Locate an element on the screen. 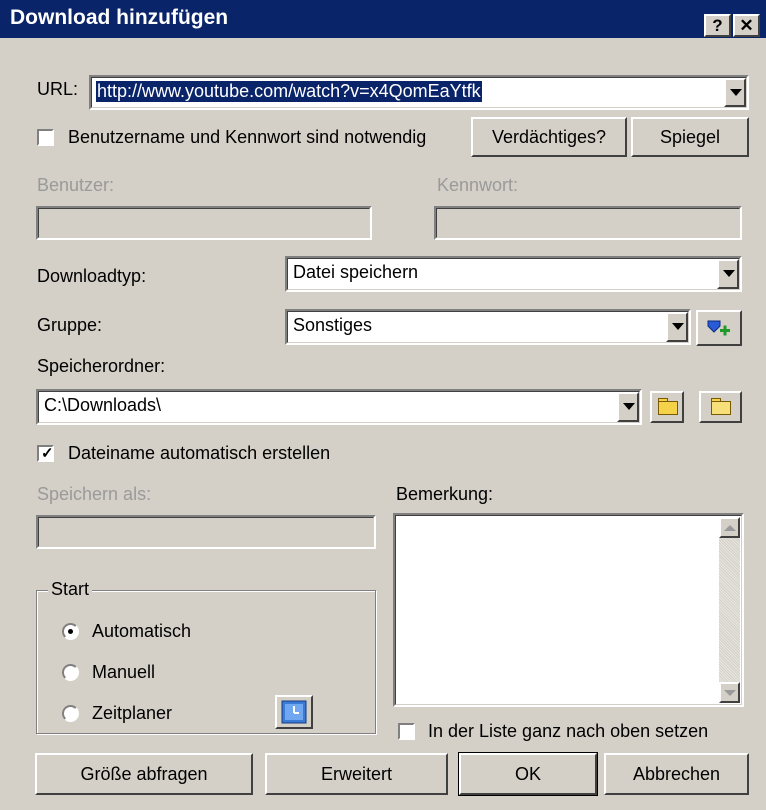 This screenshot has height=810, width=766. calendar-icon is located at coordinates (294, 712).